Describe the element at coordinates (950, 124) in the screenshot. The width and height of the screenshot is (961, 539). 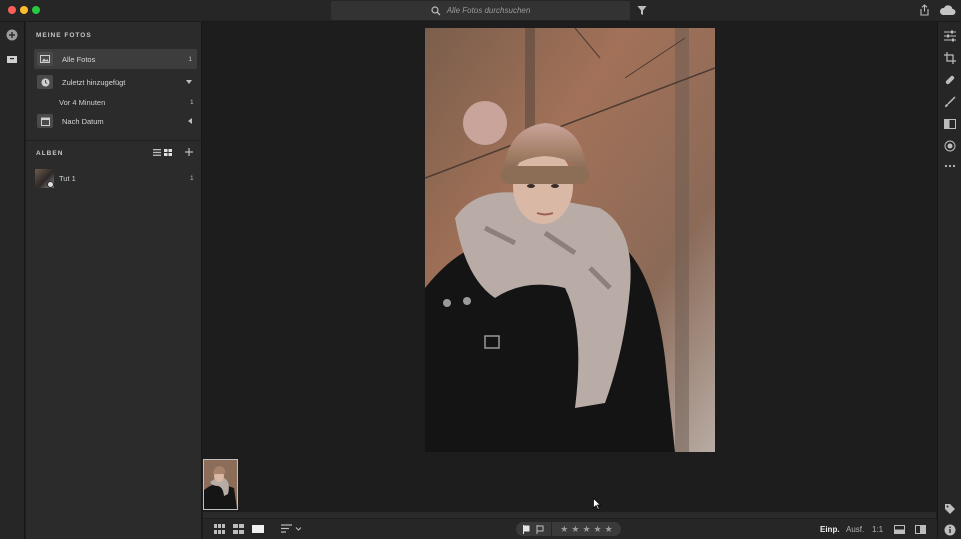
I see `linear-gradient-icon` at that location.